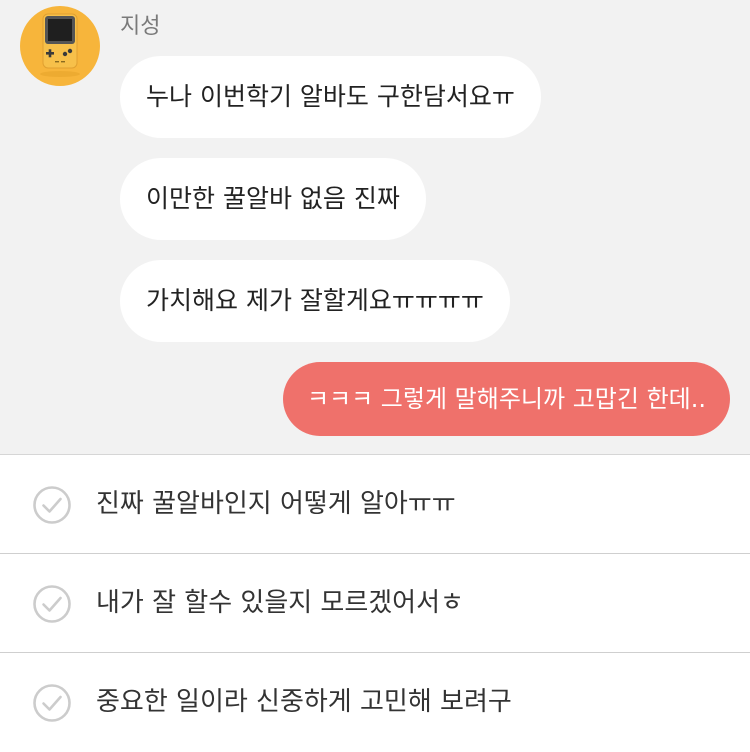 This screenshot has width=750, height=752. I want to click on reply-option: 중요한 일이라 신중하게 고민해 보려구, so click(375, 702).